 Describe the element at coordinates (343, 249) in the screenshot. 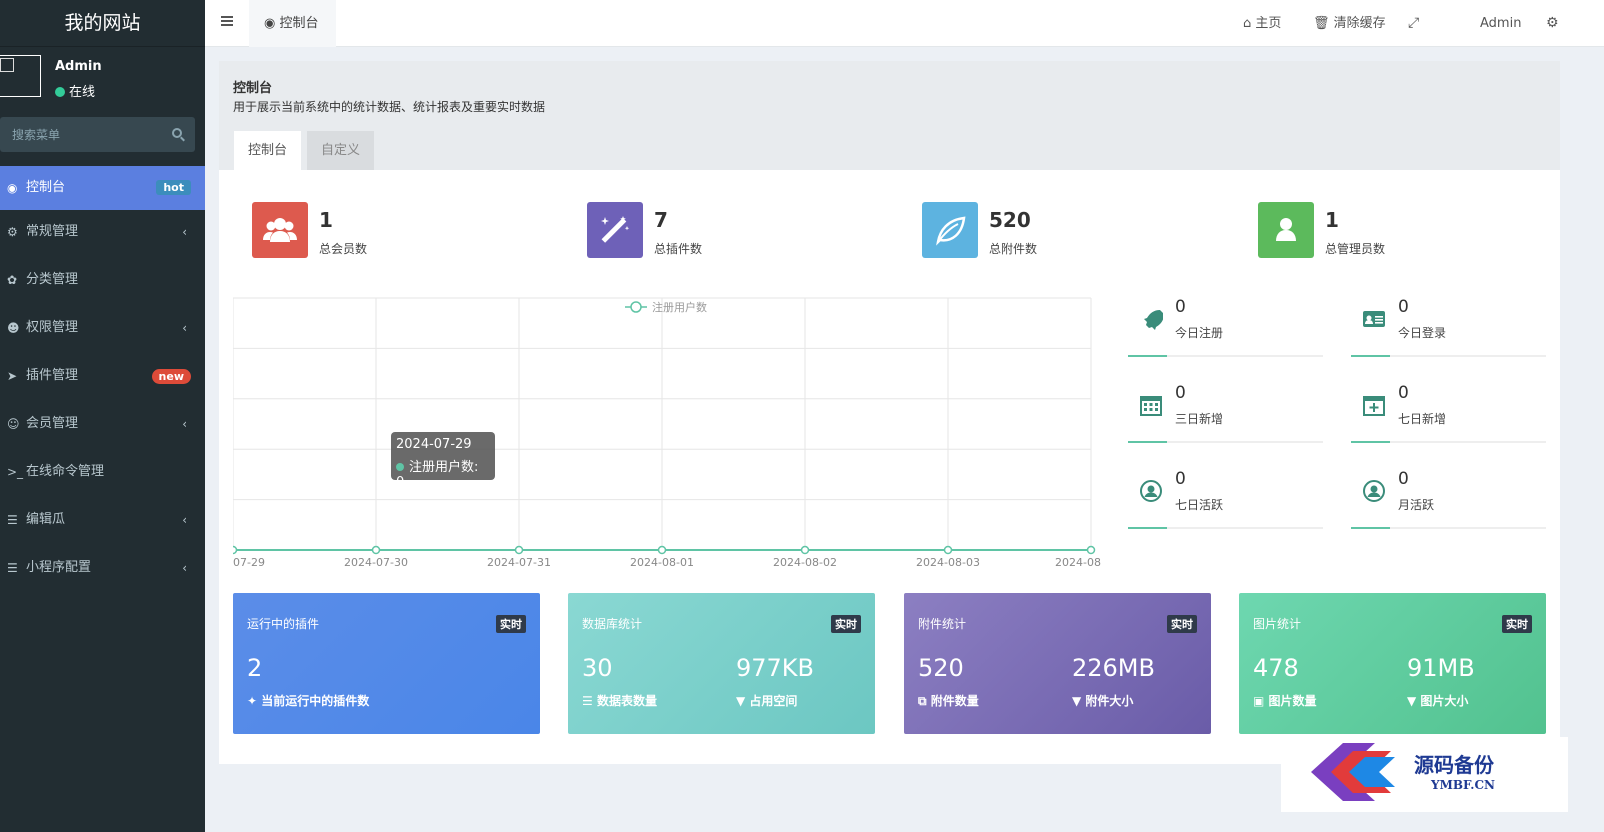

I see `stat-label: 总会员数` at that location.